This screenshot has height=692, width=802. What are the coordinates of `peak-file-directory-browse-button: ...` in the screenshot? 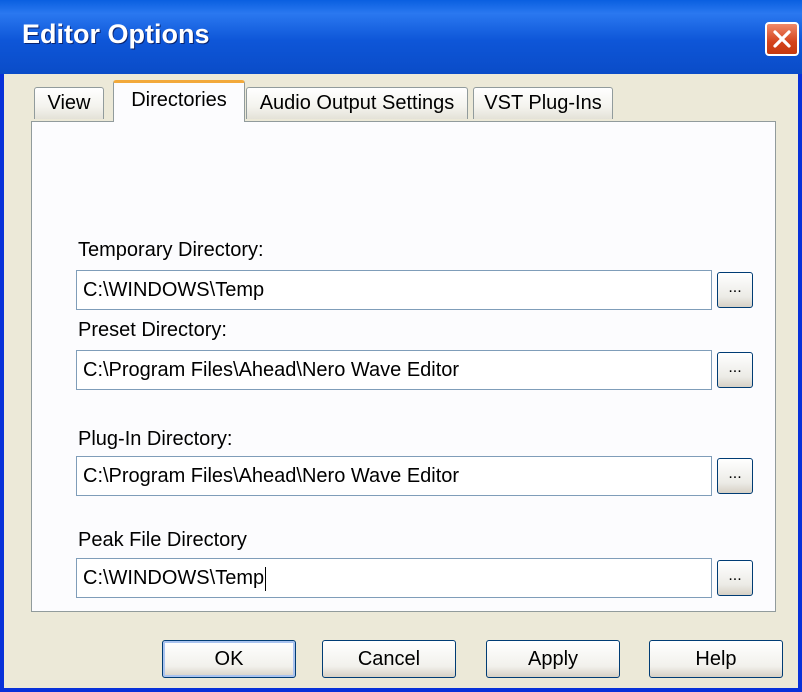 It's located at (735, 578).